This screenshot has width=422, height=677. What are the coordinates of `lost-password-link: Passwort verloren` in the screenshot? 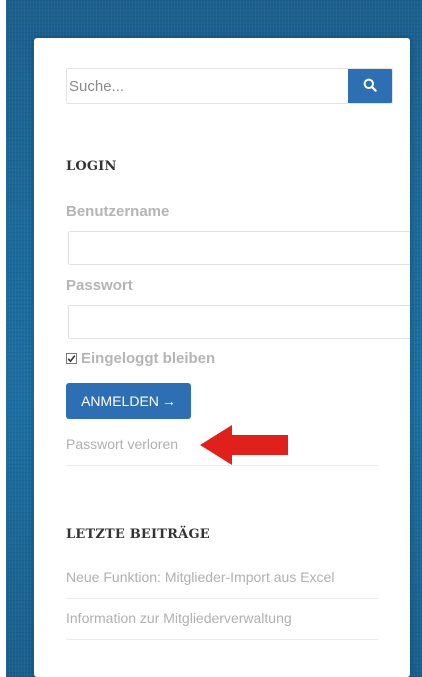 It's located at (122, 444).